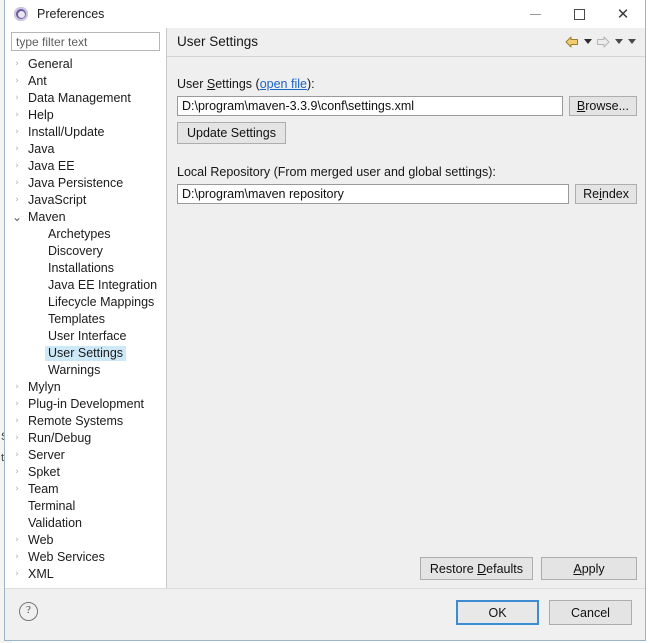  I want to click on sidebar-item-user-interface: User Interface, so click(85, 336).